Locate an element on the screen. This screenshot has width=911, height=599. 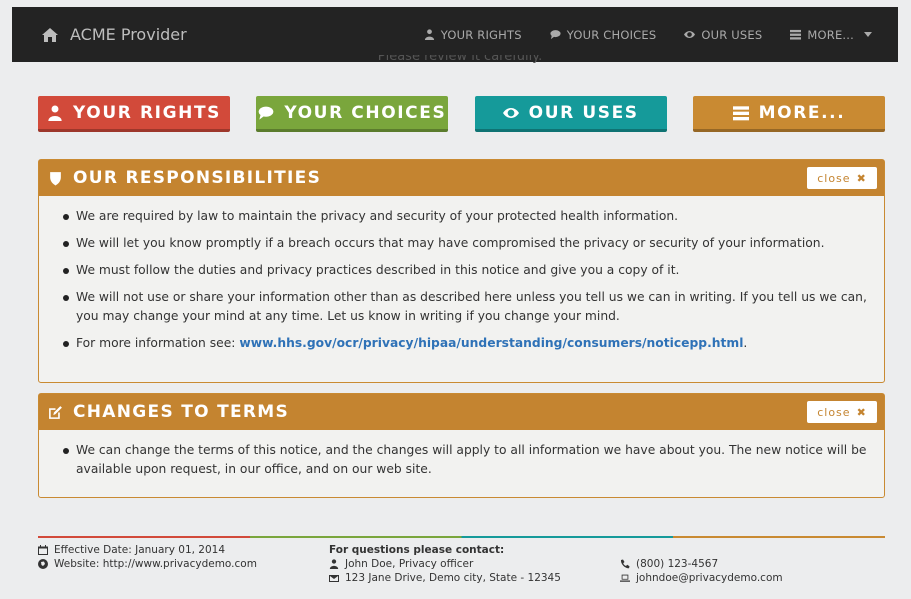
panel-title: CHANGES TO TERMS is located at coordinates (168, 412).